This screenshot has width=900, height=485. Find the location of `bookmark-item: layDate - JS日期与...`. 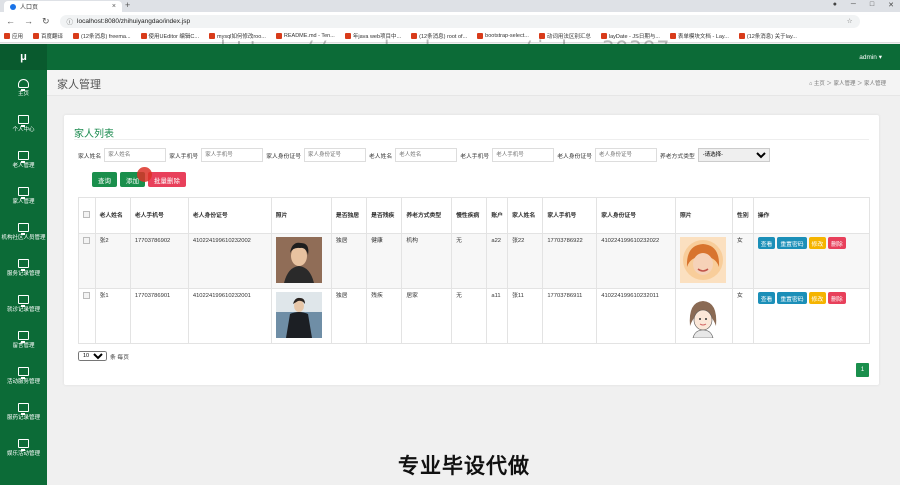

bookmark-item: layDate - JS日期与... is located at coordinates (630, 36).